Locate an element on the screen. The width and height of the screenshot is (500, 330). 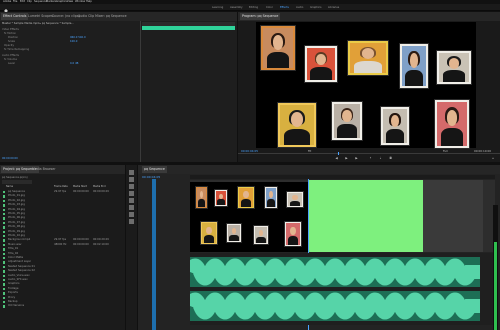
workspace-effects: Effects is located at coordinates (284, 7).